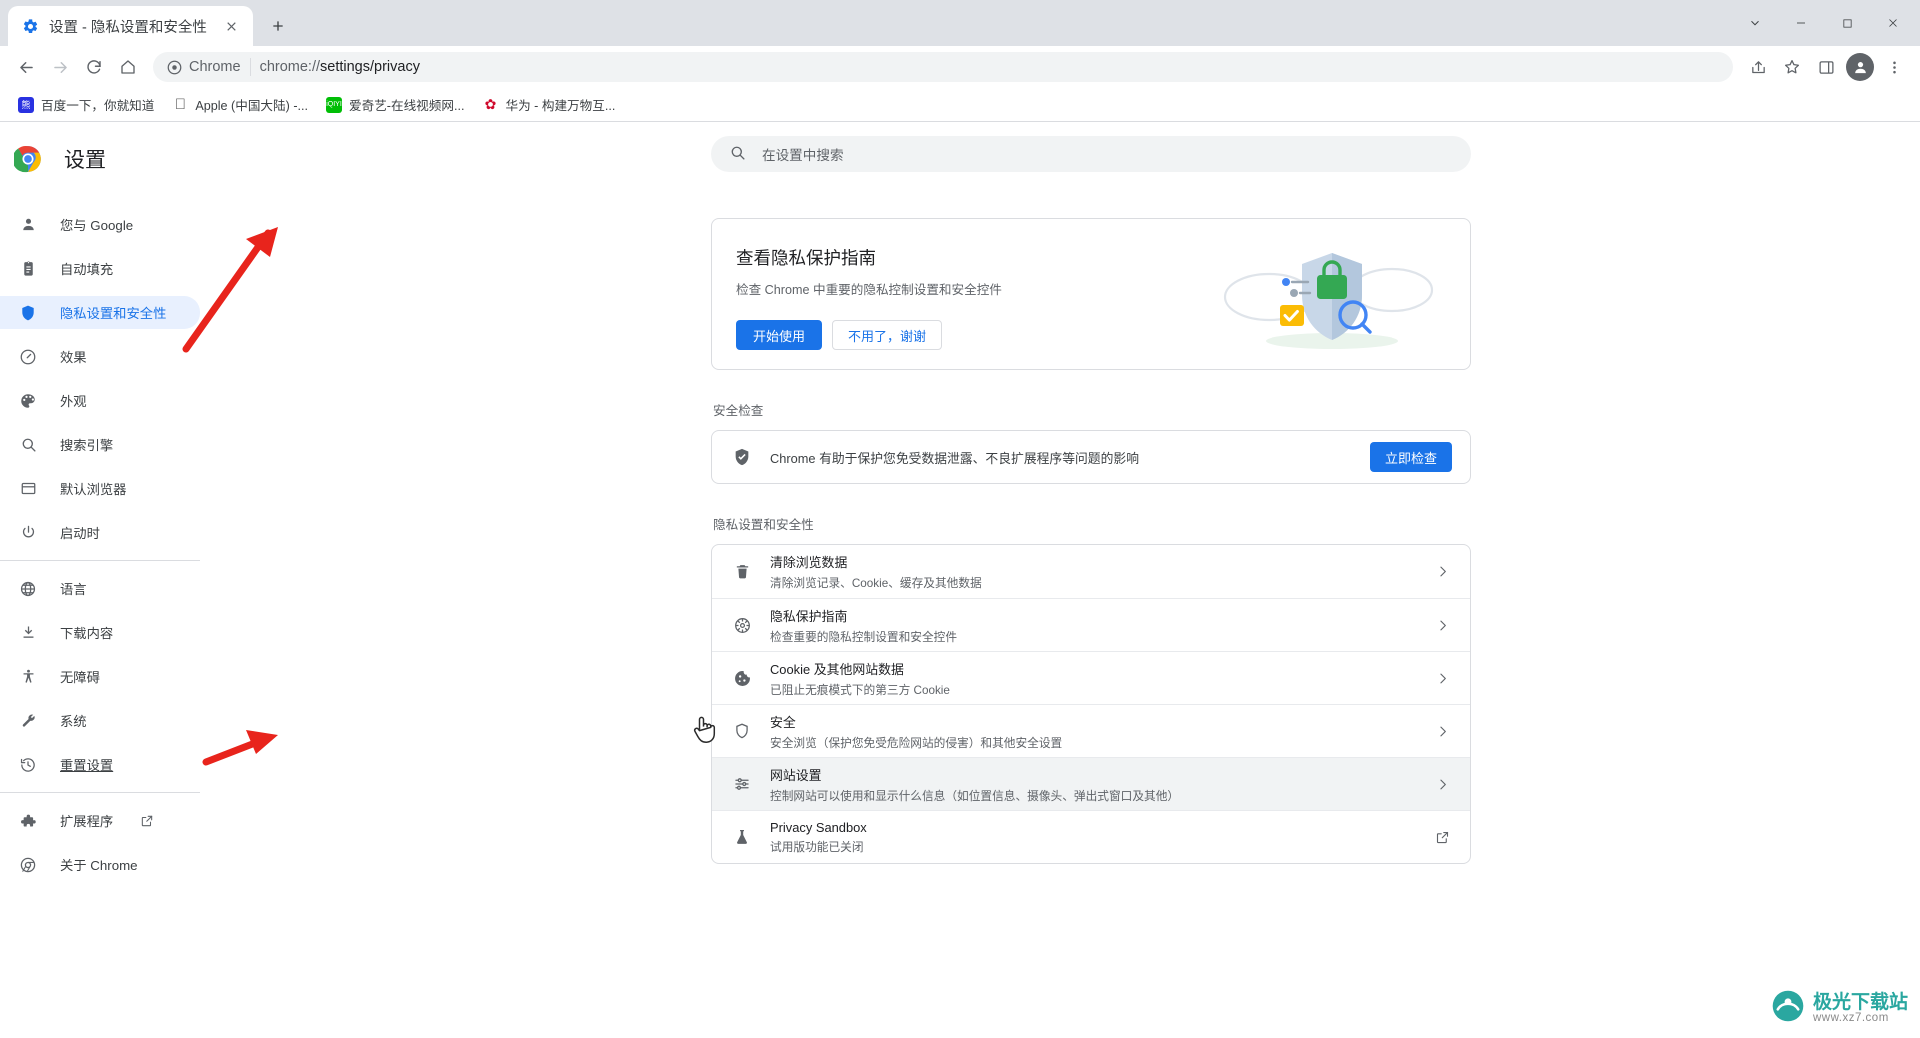 The width and height of the screenshot is (1920, 1038). Describe the element at coordinates (742, 784) in the screenshot. I see `sliders-icon` at that location.